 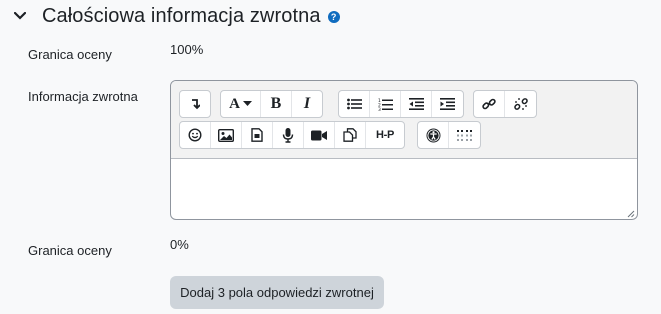 What do you see at coordinates (70, 54) in the screenshot?
I see `grade-boundary-label: Granica oceny` at bounding box center [70, 54].